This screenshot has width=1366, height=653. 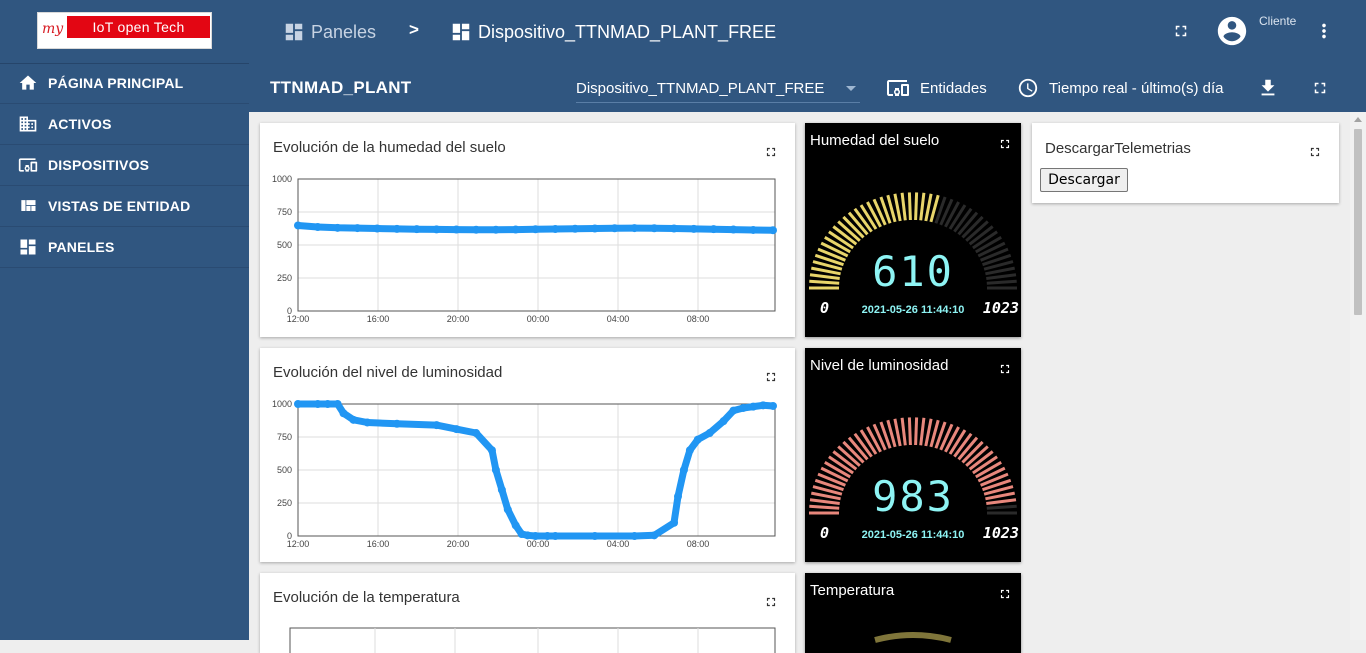 What do you see at coordinates (116, 83) in the screenshot?
I see `sidebar-item-label: PÁGINA PRINCIPAL` at bounding box center [116, 83].